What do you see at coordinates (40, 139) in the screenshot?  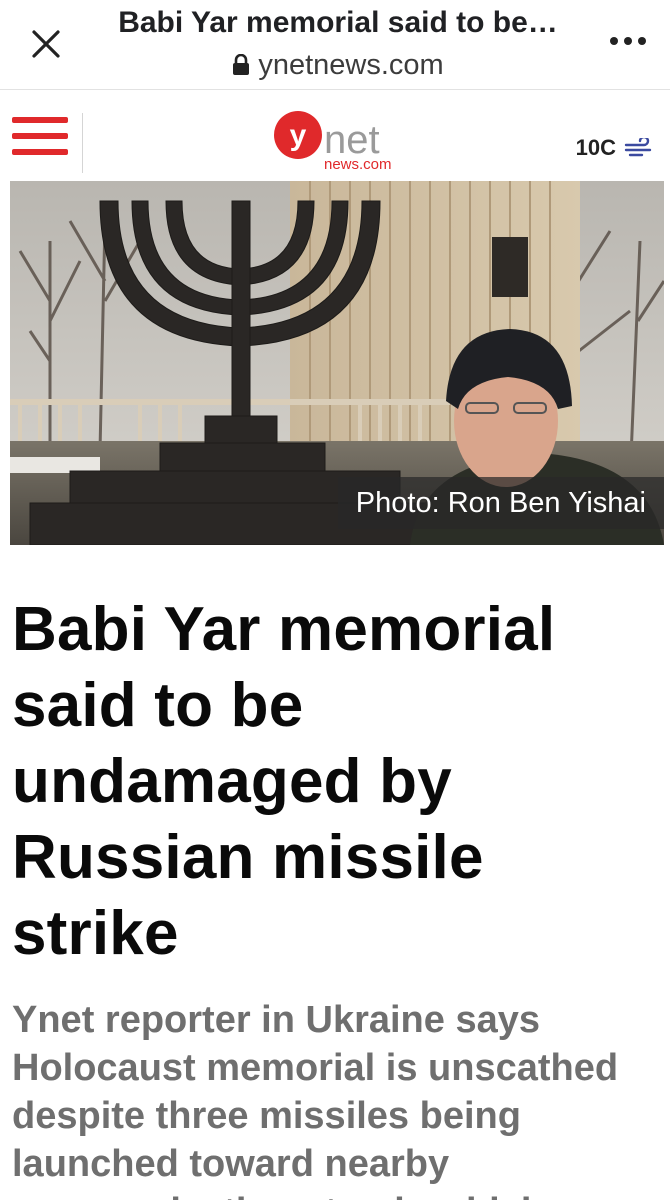 I see `hamburger-menu-icon` at bounding box center [40, 139].